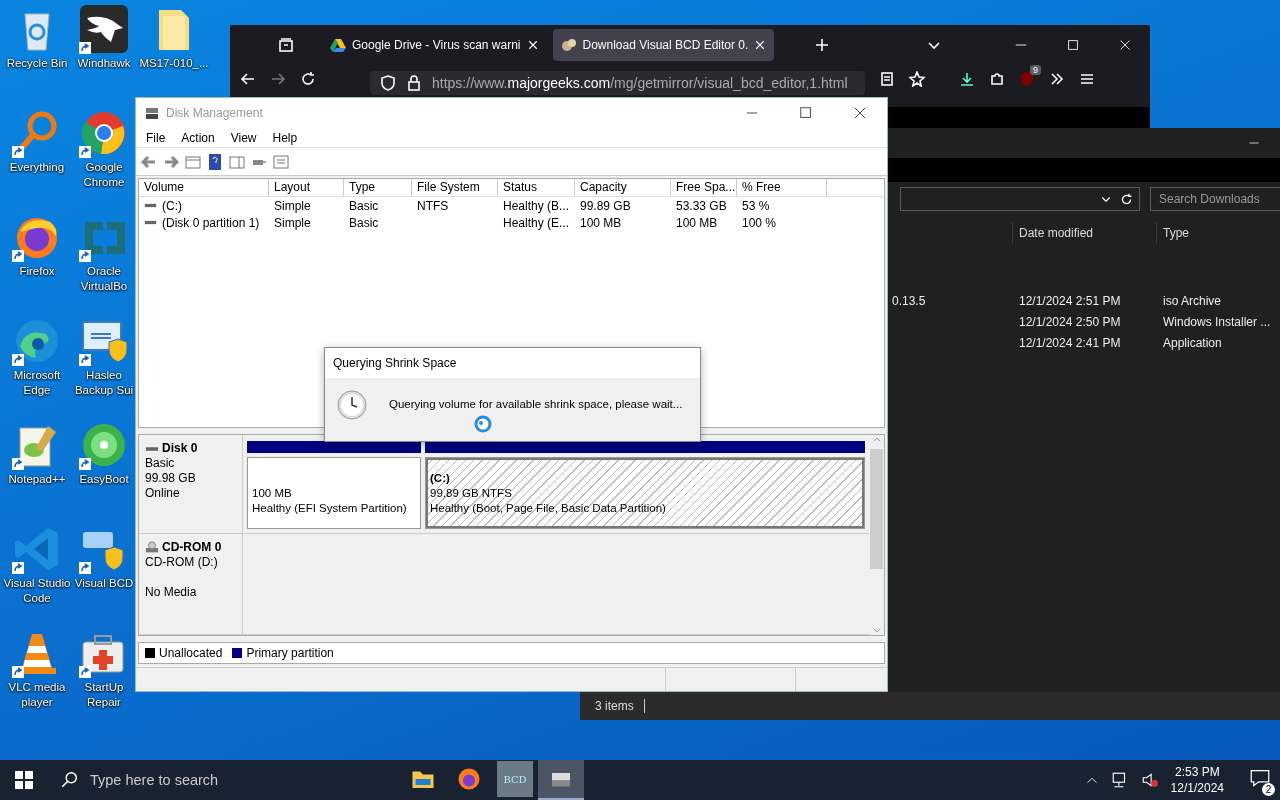 The image size is (1280, 800). Describe the element at coordinates (37, 479) in the screenshot. I see `desktop-icon-label: Notepad++` at that location.